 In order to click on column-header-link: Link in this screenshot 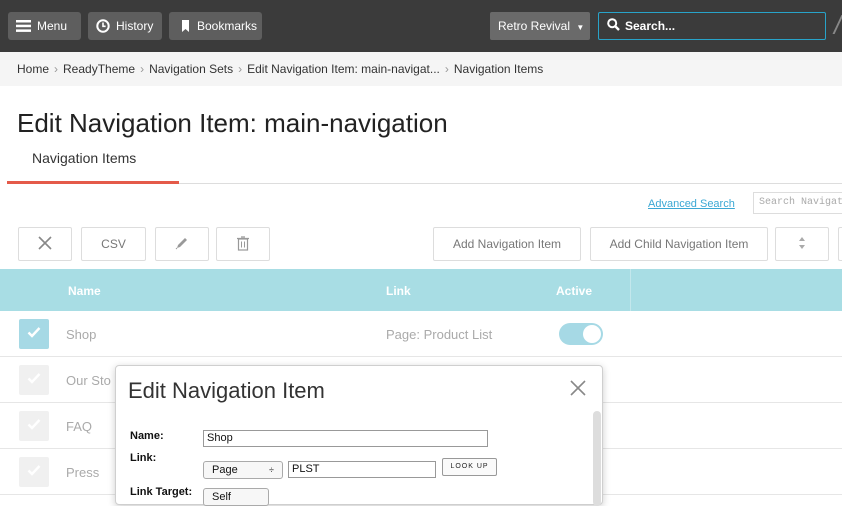, I will do `click(398, 291)`.